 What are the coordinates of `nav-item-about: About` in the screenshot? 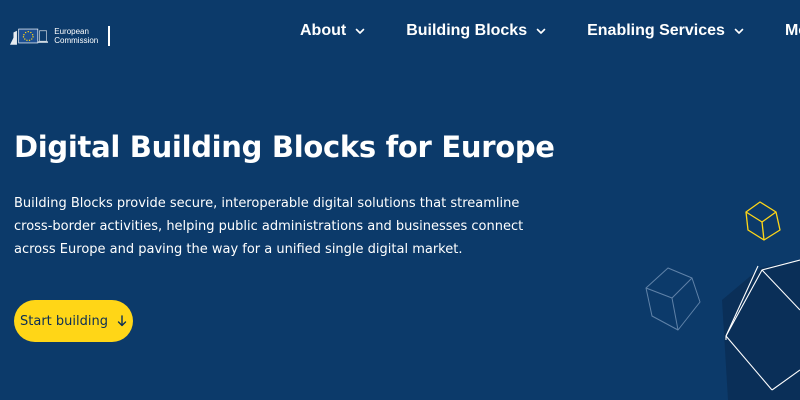 It's located at (332, 31).